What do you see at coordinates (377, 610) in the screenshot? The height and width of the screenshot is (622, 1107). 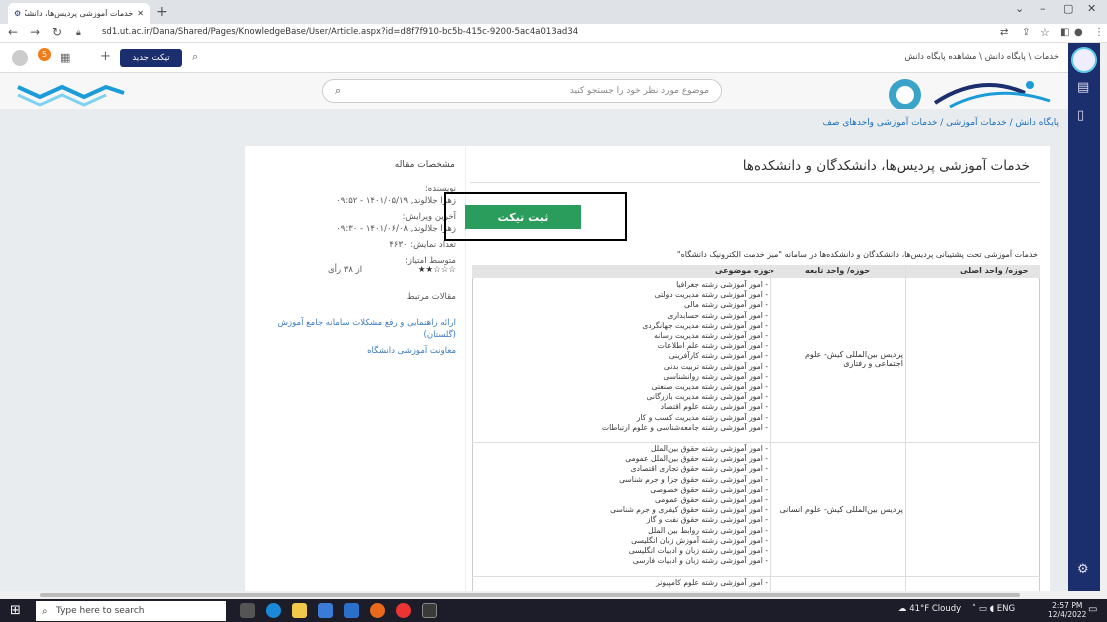 I see `firefox-icon` at bounding box center [377, 610].